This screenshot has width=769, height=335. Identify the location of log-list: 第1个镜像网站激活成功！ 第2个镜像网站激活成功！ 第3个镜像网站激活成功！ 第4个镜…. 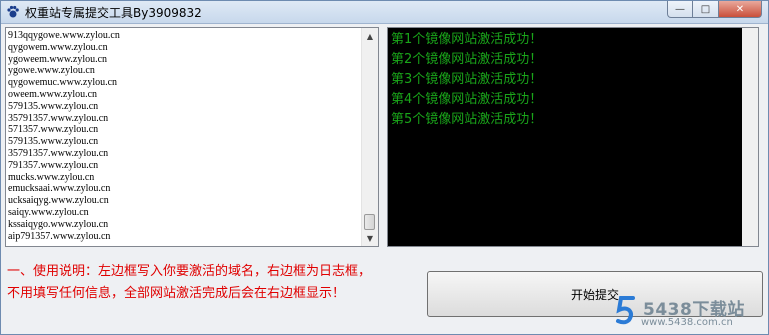
(466, 80).